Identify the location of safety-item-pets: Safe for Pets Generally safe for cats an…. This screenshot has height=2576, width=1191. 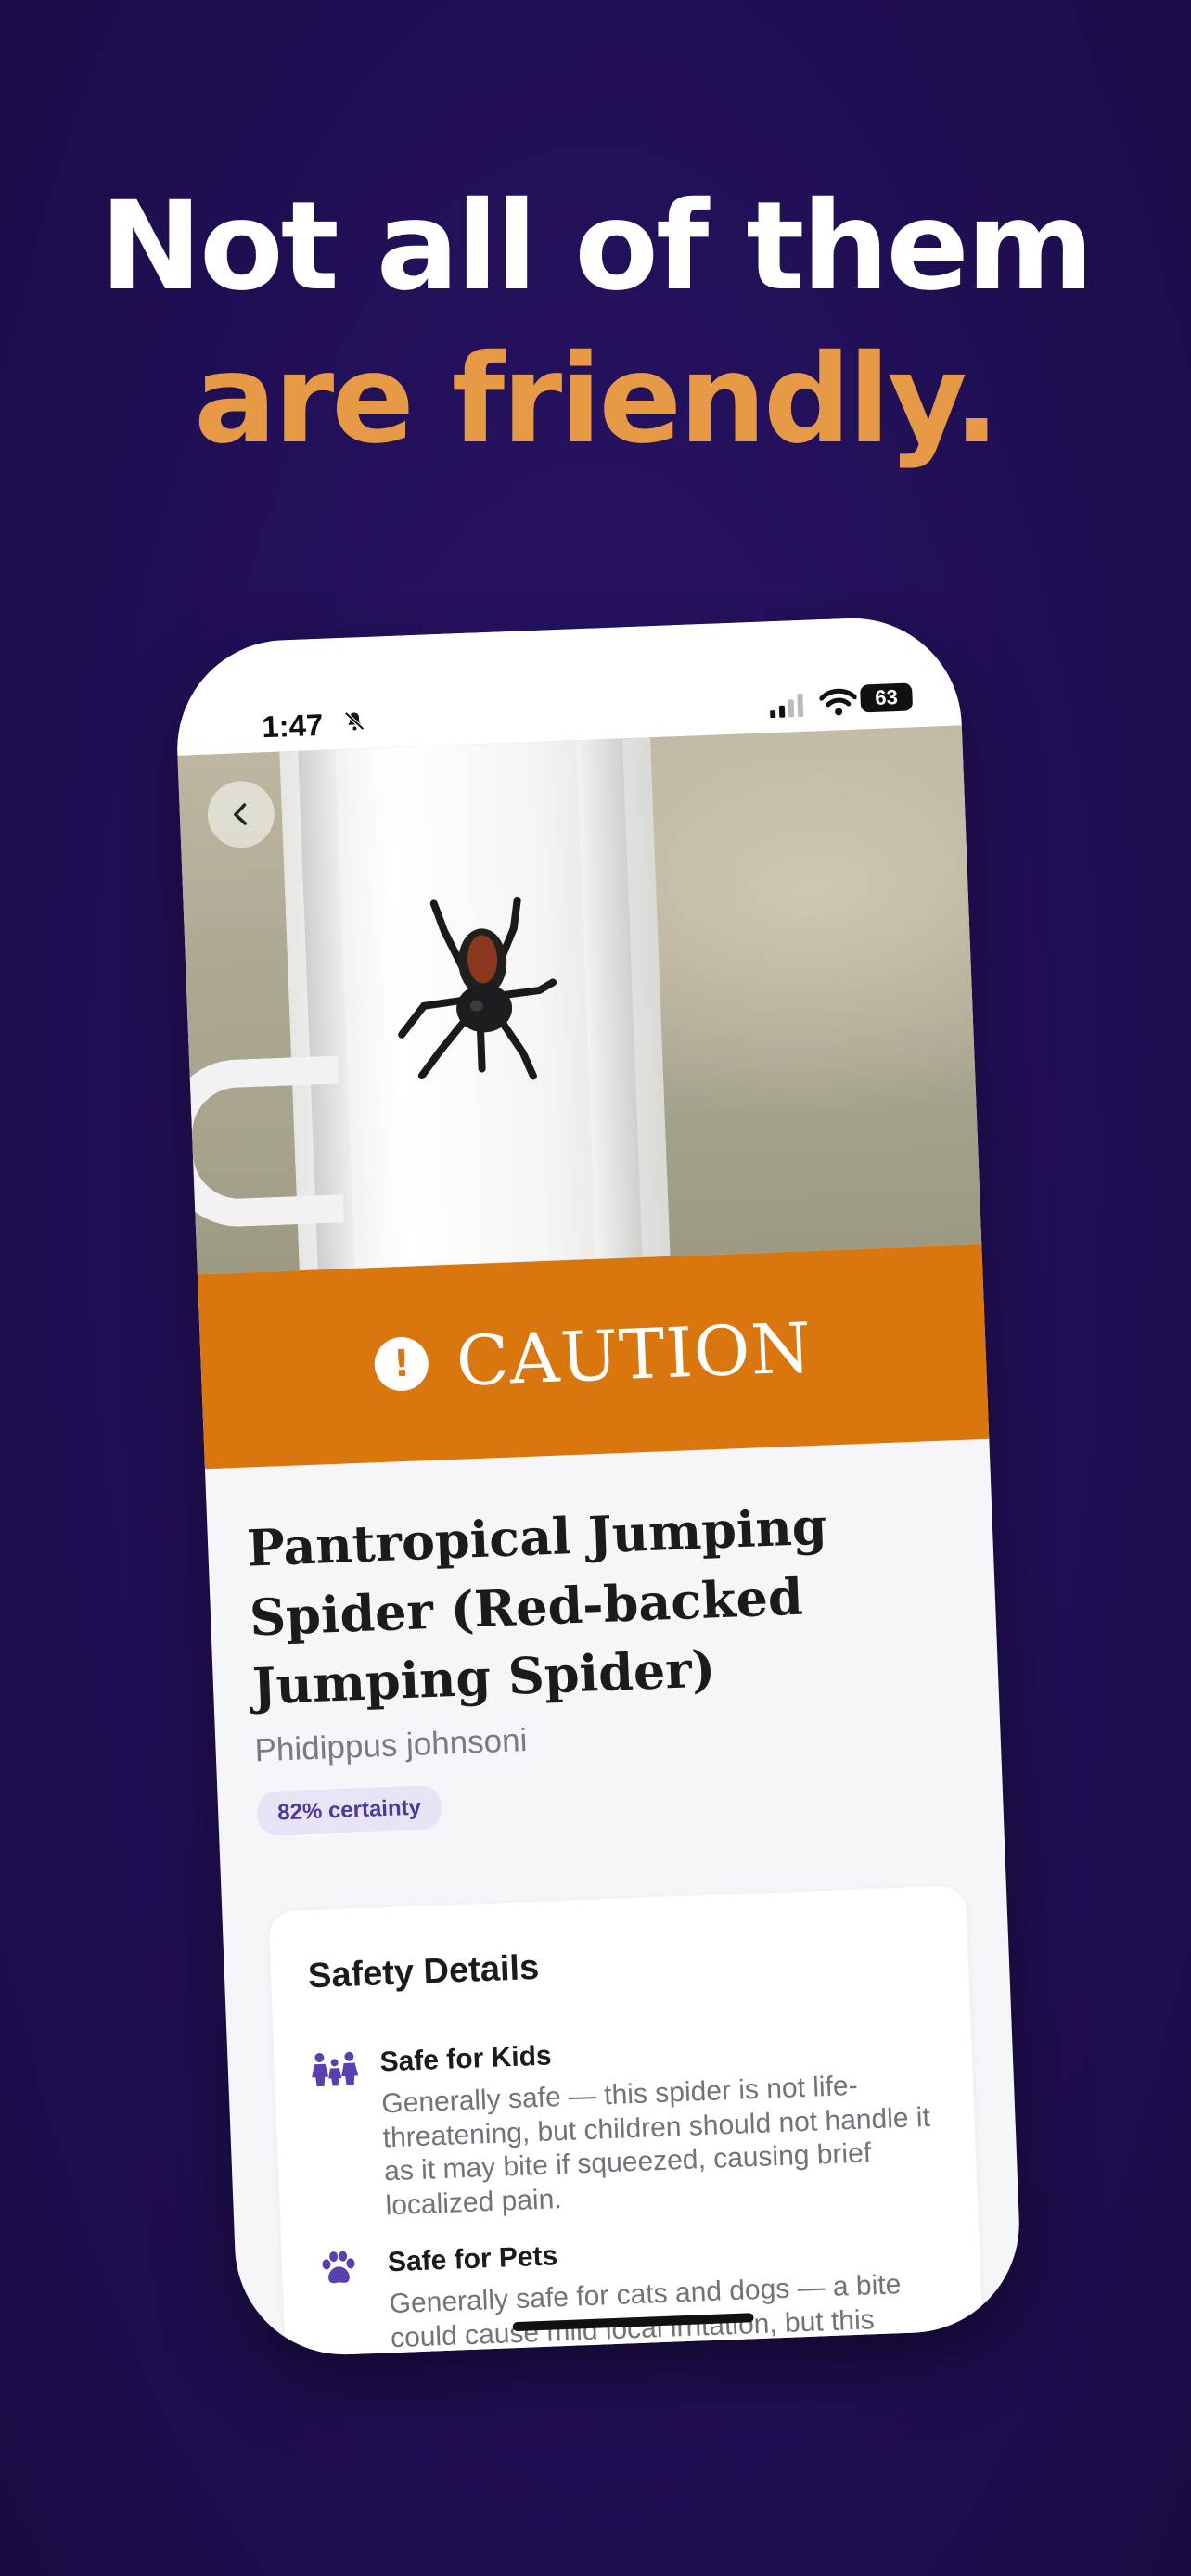
(636, 2292).